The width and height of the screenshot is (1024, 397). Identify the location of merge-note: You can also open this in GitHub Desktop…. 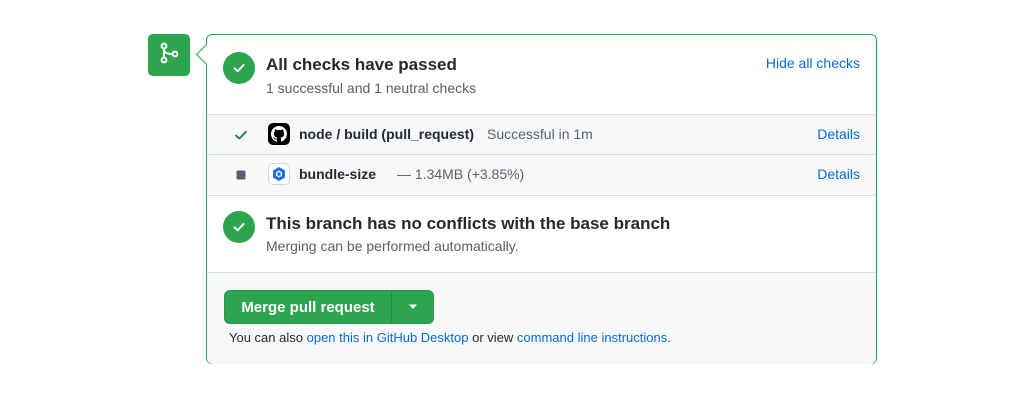
(450, 337).